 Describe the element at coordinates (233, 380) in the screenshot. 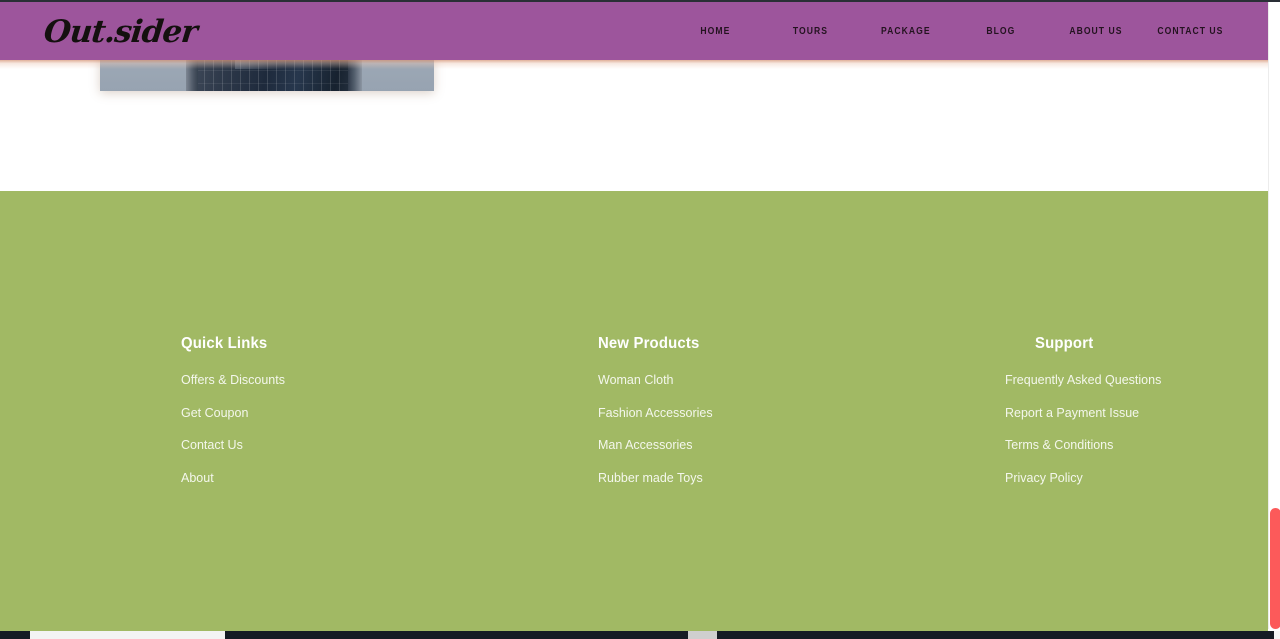

I see `footer-link-offers-discounts: Offers & Discounts` at that location.